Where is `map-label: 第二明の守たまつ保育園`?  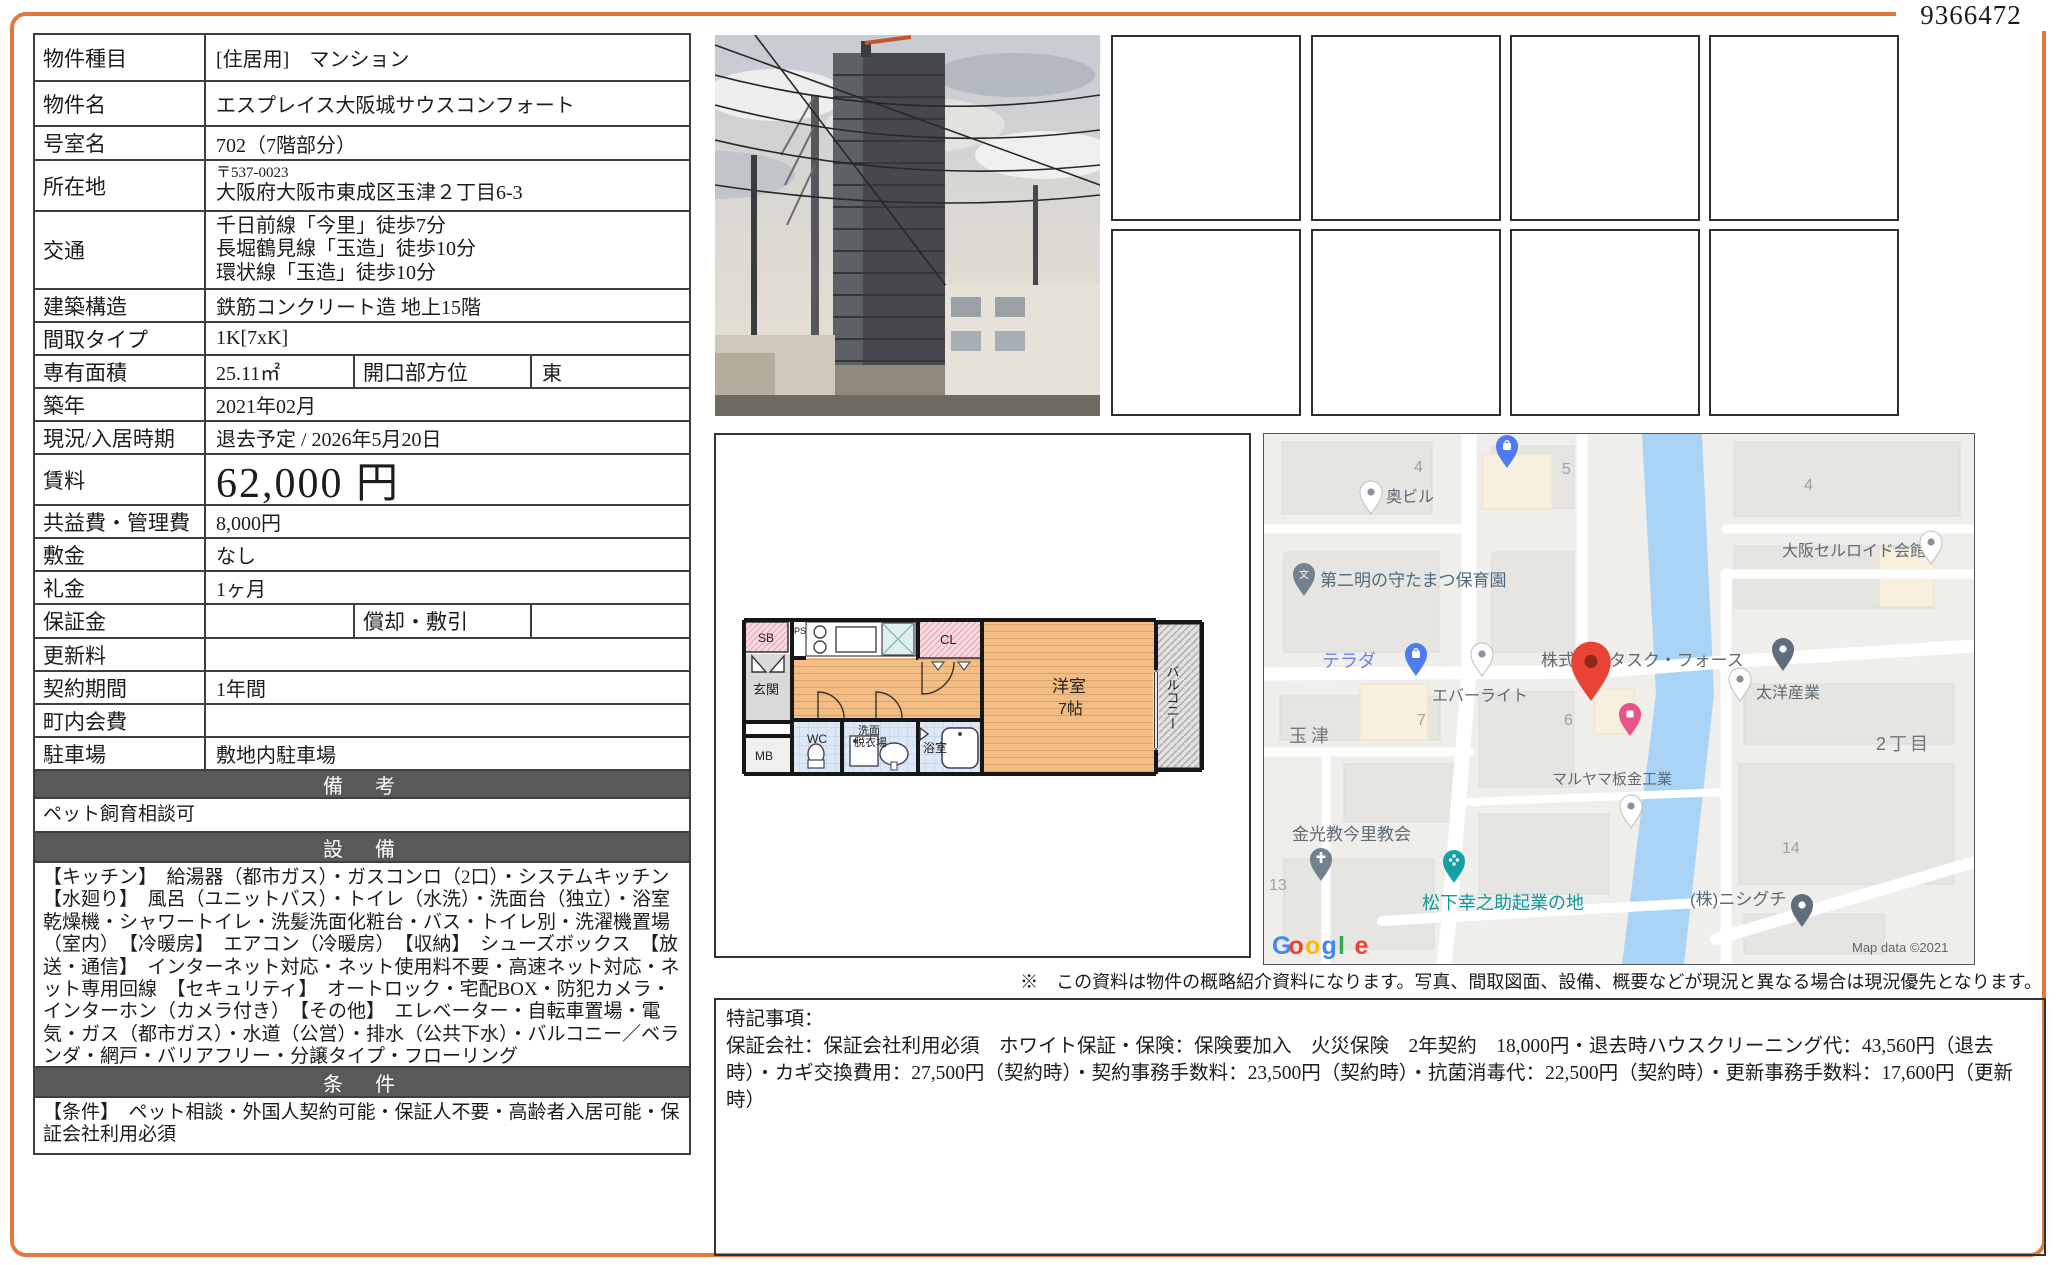 map-label: 第二明の守たまつ保育園 is located at coordinates (1413, 580).